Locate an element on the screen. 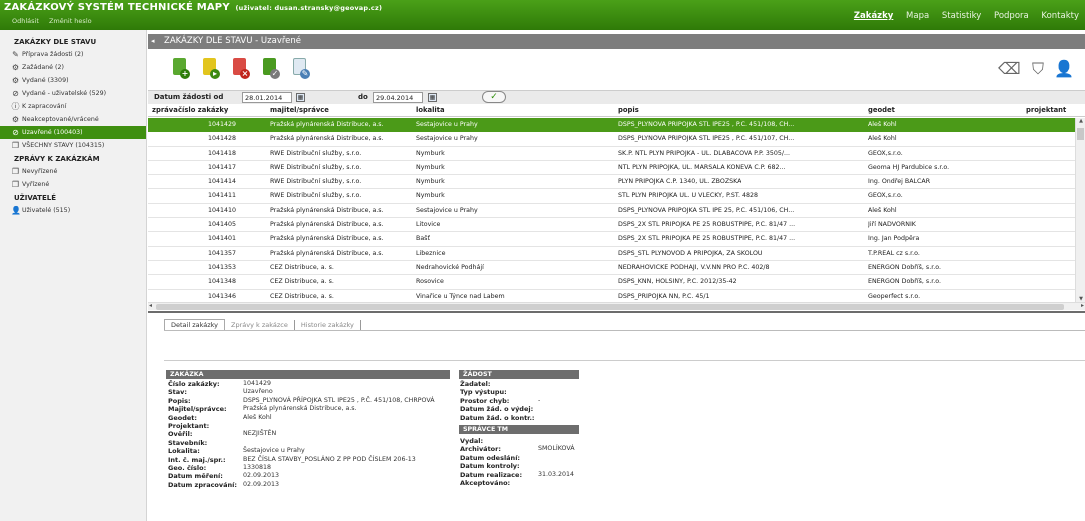 This screenshot has width=1085, height=521. sidebar-item-status-3: ⊘ Vydané - uživatelské (529) is located at coordinates (73, 93).